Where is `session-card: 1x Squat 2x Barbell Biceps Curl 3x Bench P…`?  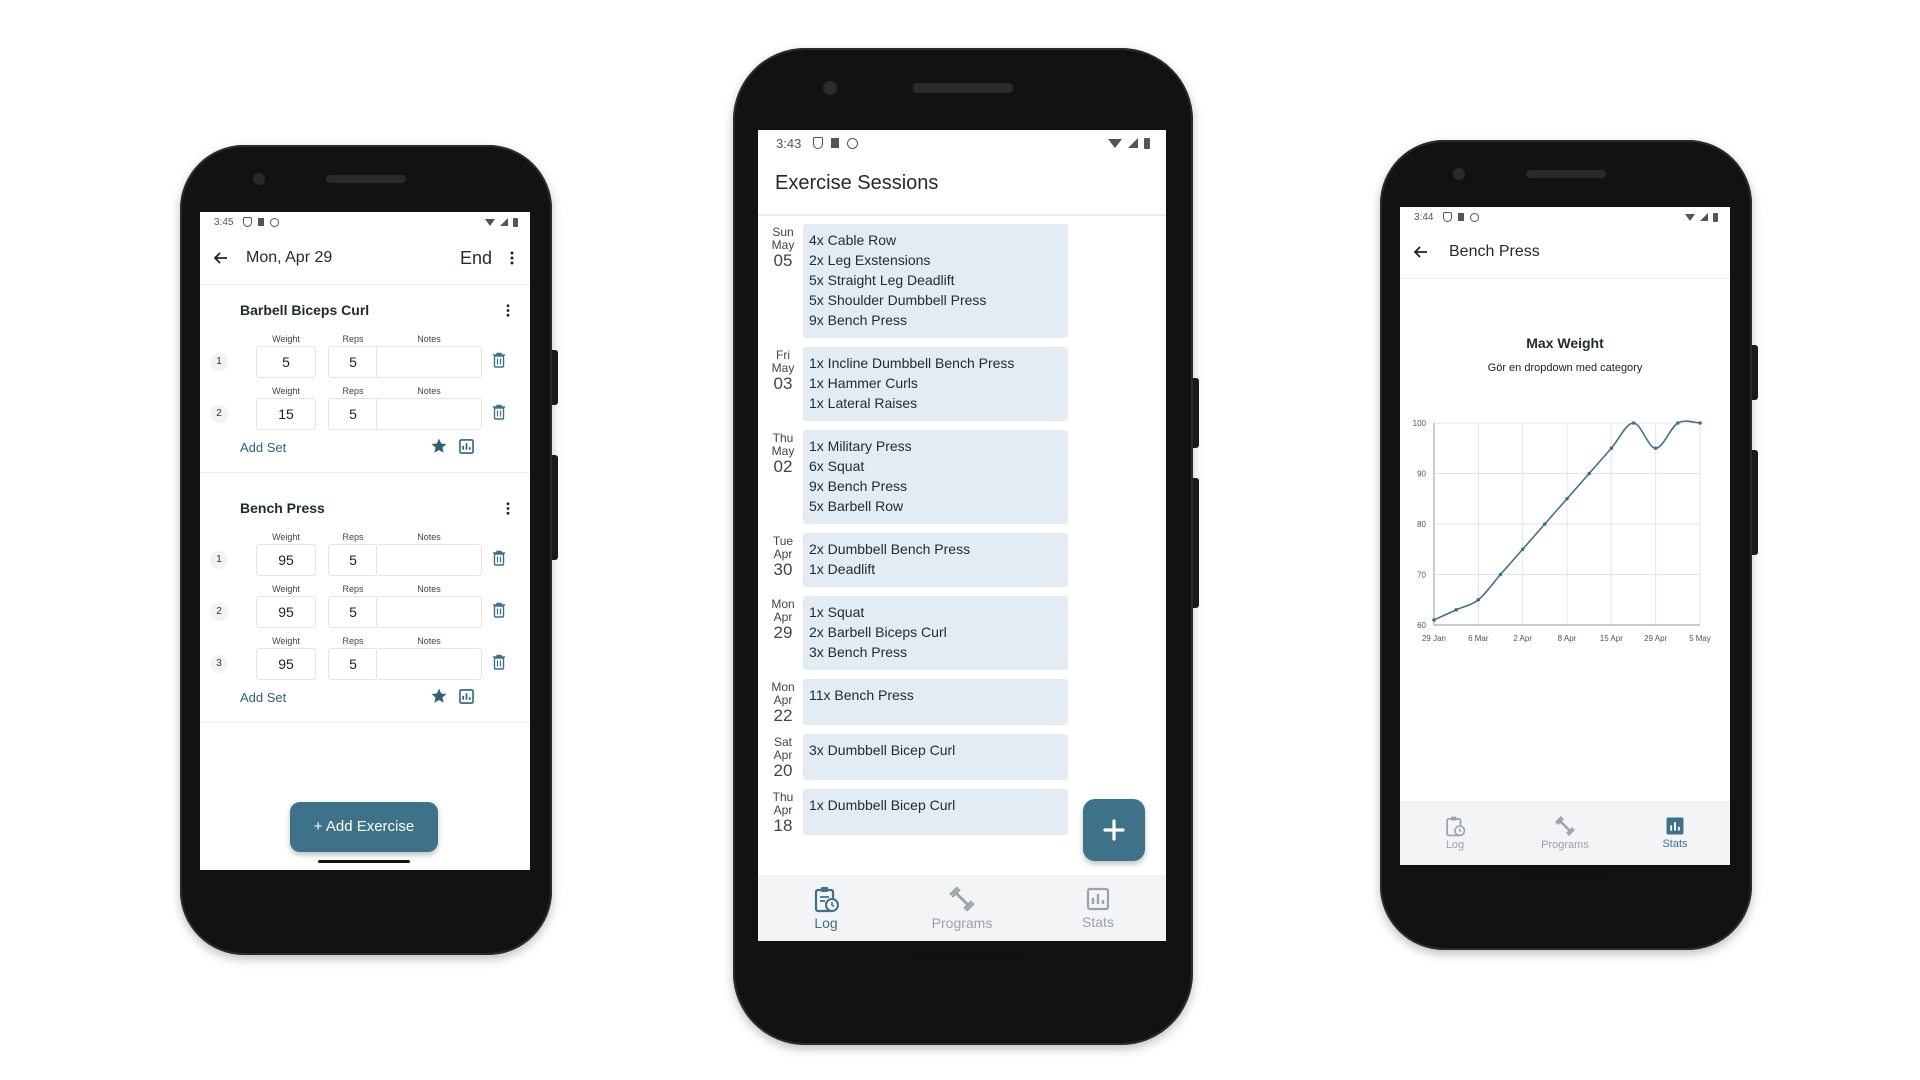 session-card: 1x Squat 2x Barbell Biceps Curl 3x Bench P… is located at coordinates (935, 633).